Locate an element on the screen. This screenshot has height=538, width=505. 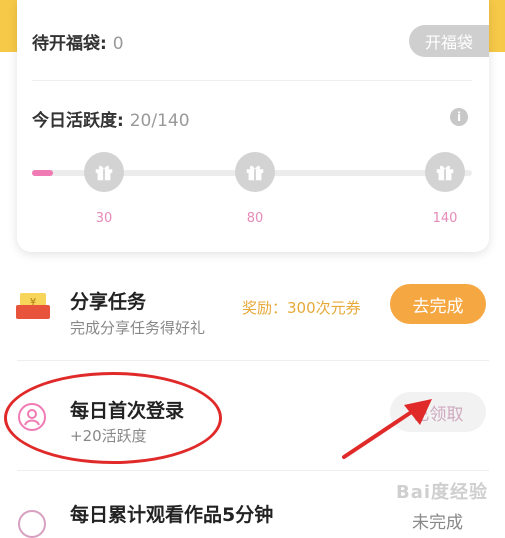
coupon-icon: ¥ is located at coordinates (33, 306).